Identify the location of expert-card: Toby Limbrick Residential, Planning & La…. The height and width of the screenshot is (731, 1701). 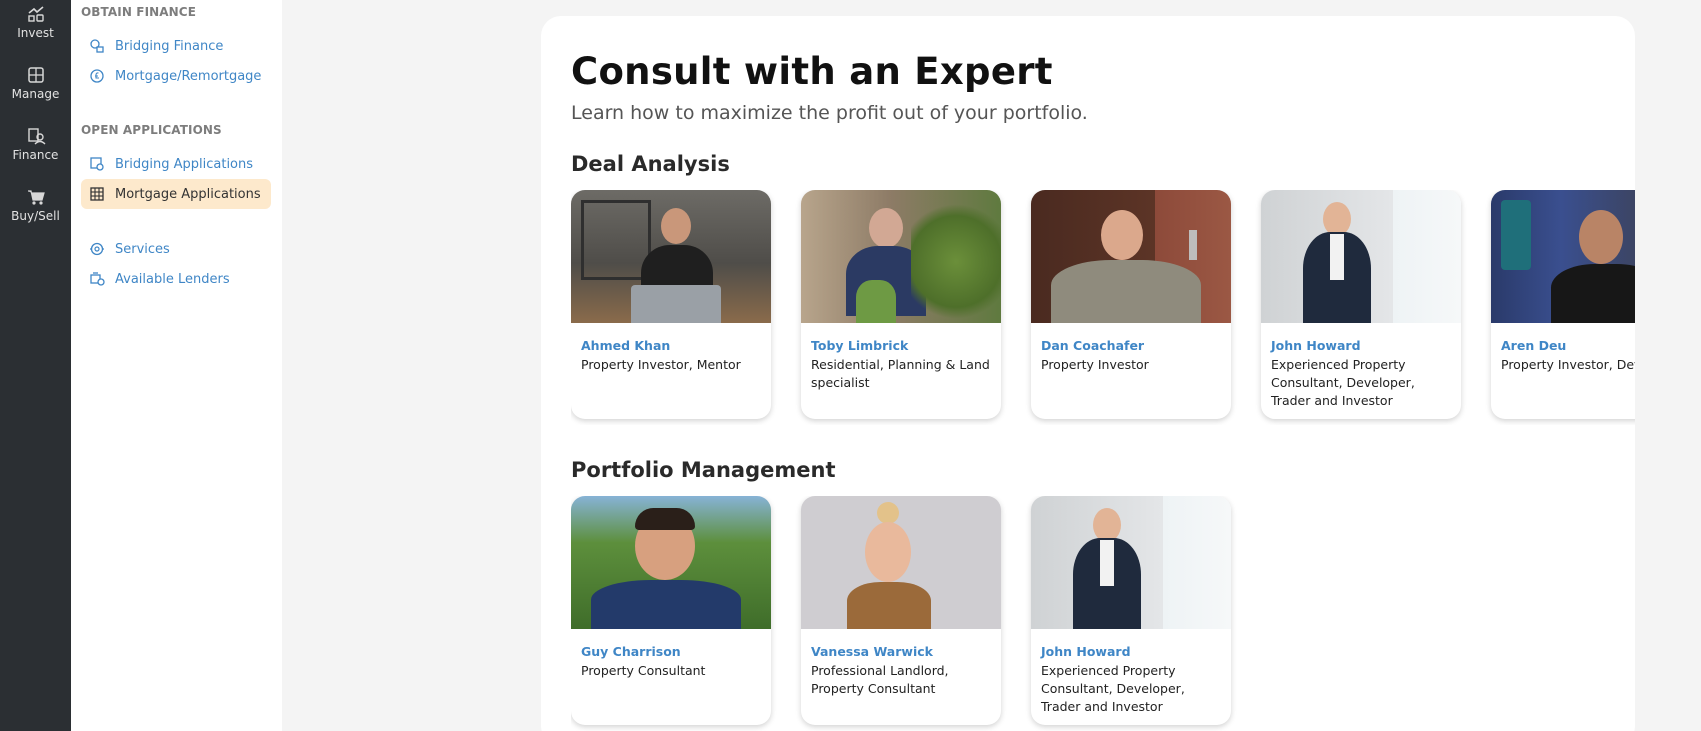
(901, 304).